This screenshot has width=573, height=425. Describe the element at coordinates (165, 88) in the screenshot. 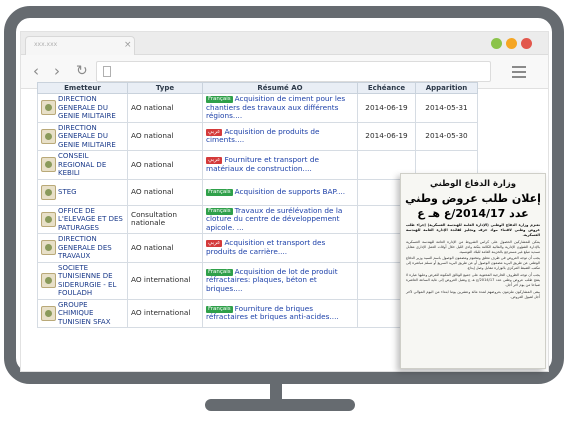

I see `header-type: Type` at that location.